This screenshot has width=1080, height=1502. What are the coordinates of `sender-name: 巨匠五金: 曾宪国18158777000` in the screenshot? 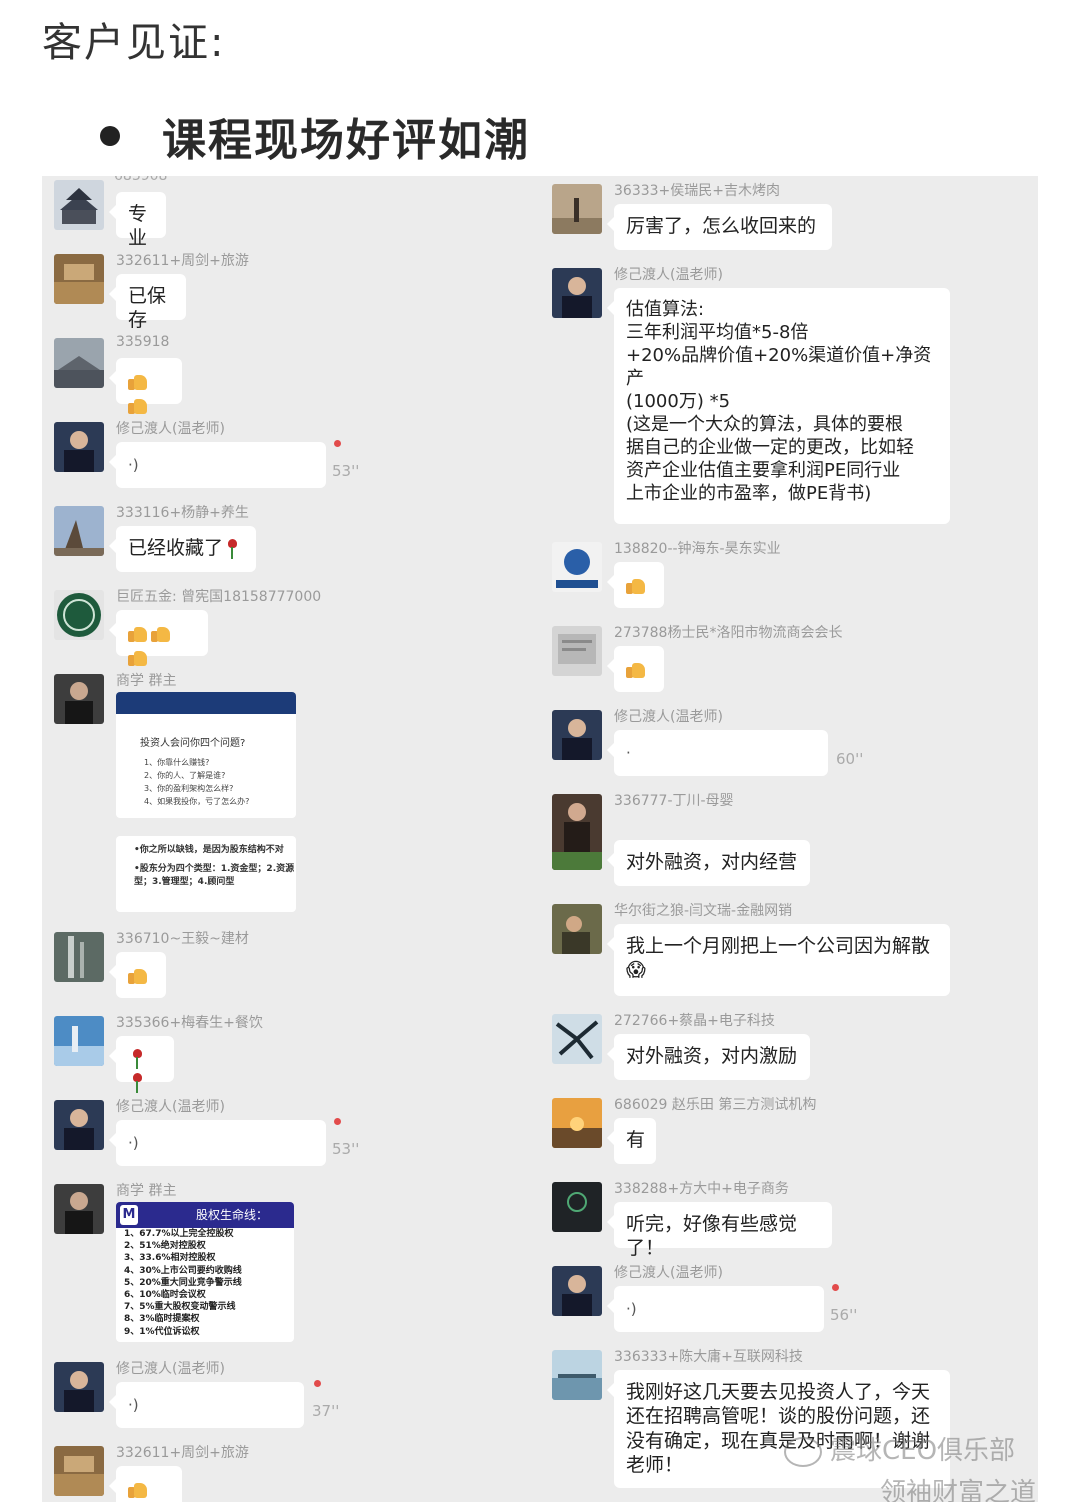 It's located at (219, 597).